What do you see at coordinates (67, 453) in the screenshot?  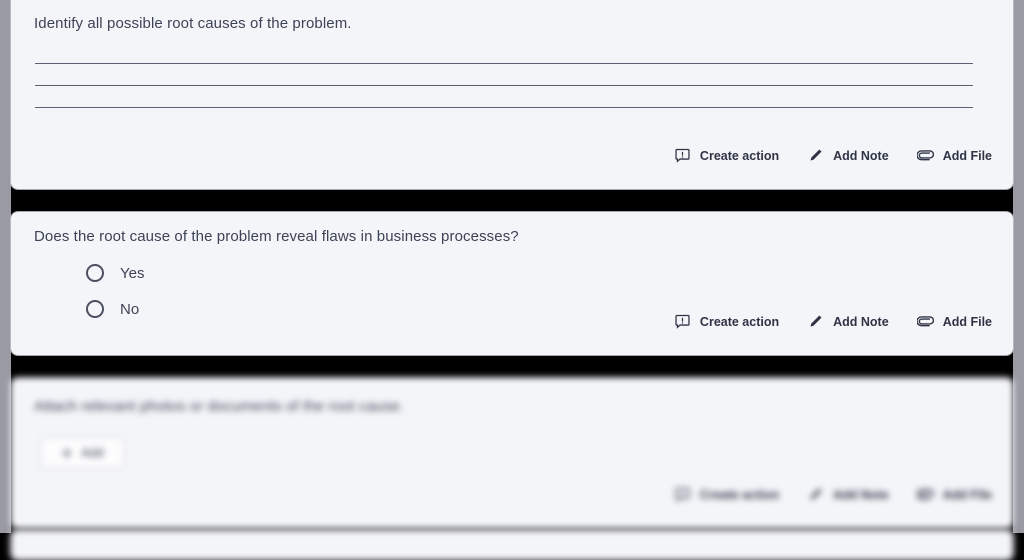 I see `plus-icon: ✛` at bounding box center [67, 453].